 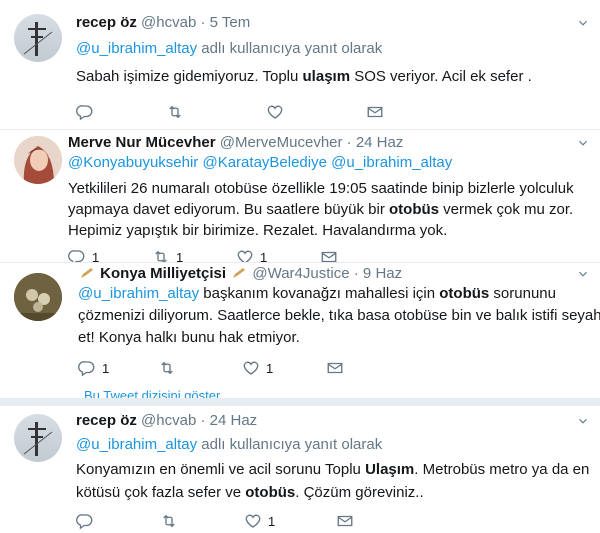 What do you see at coordinates (225, 22) in the screenshot?
I see `tweet-date: · 5 Tem` at bounding box center [225, 22].